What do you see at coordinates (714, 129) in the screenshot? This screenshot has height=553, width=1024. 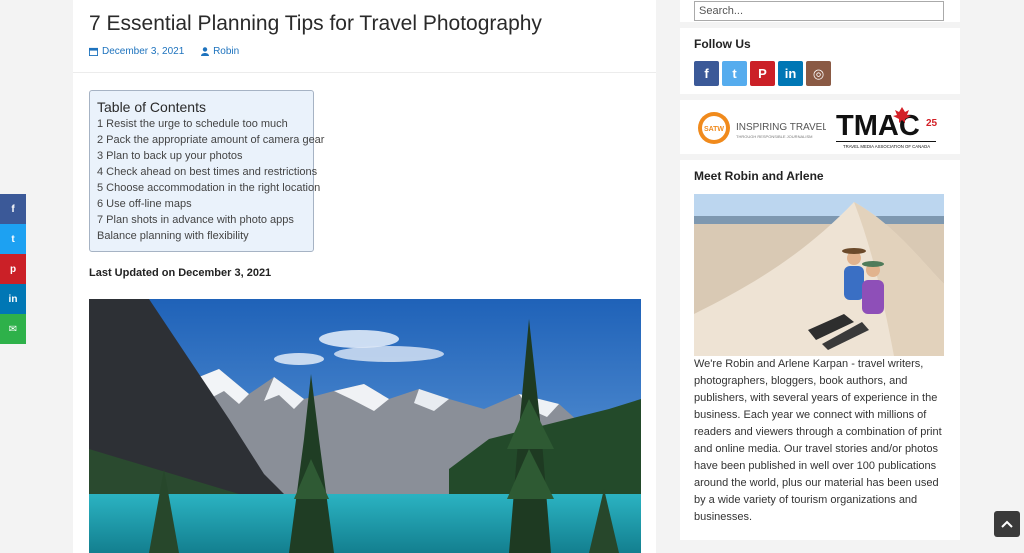 I see `satw-badge-text: SATW` at bounding box center [714, 129].